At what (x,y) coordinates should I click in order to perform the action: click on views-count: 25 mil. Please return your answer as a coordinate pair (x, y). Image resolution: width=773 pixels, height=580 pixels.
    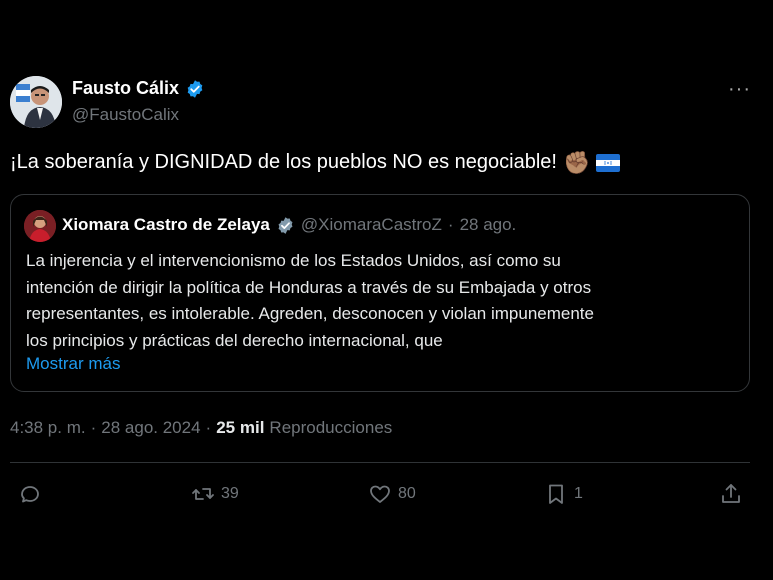
    Looking at the image, I should click on (240, 427).